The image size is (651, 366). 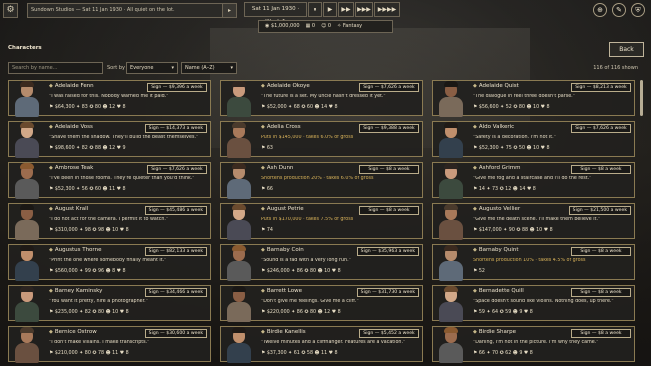 What do you see at coordinates (496, 209) in the screenshot?
I see `character-name: ◆ Augusto Vellier` at bounding box center [496, 209].